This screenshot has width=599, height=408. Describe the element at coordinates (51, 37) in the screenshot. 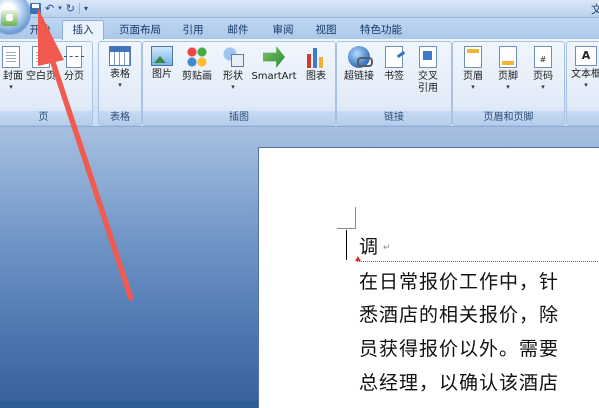

I see `annotation-arrow-head` at that location.